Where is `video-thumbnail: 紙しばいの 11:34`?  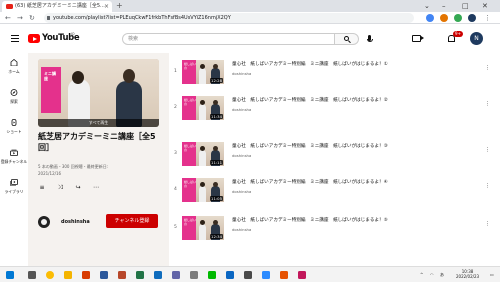
video-thumbnail: 紙しばいの 11:34 is located at coordinates (203, 108).